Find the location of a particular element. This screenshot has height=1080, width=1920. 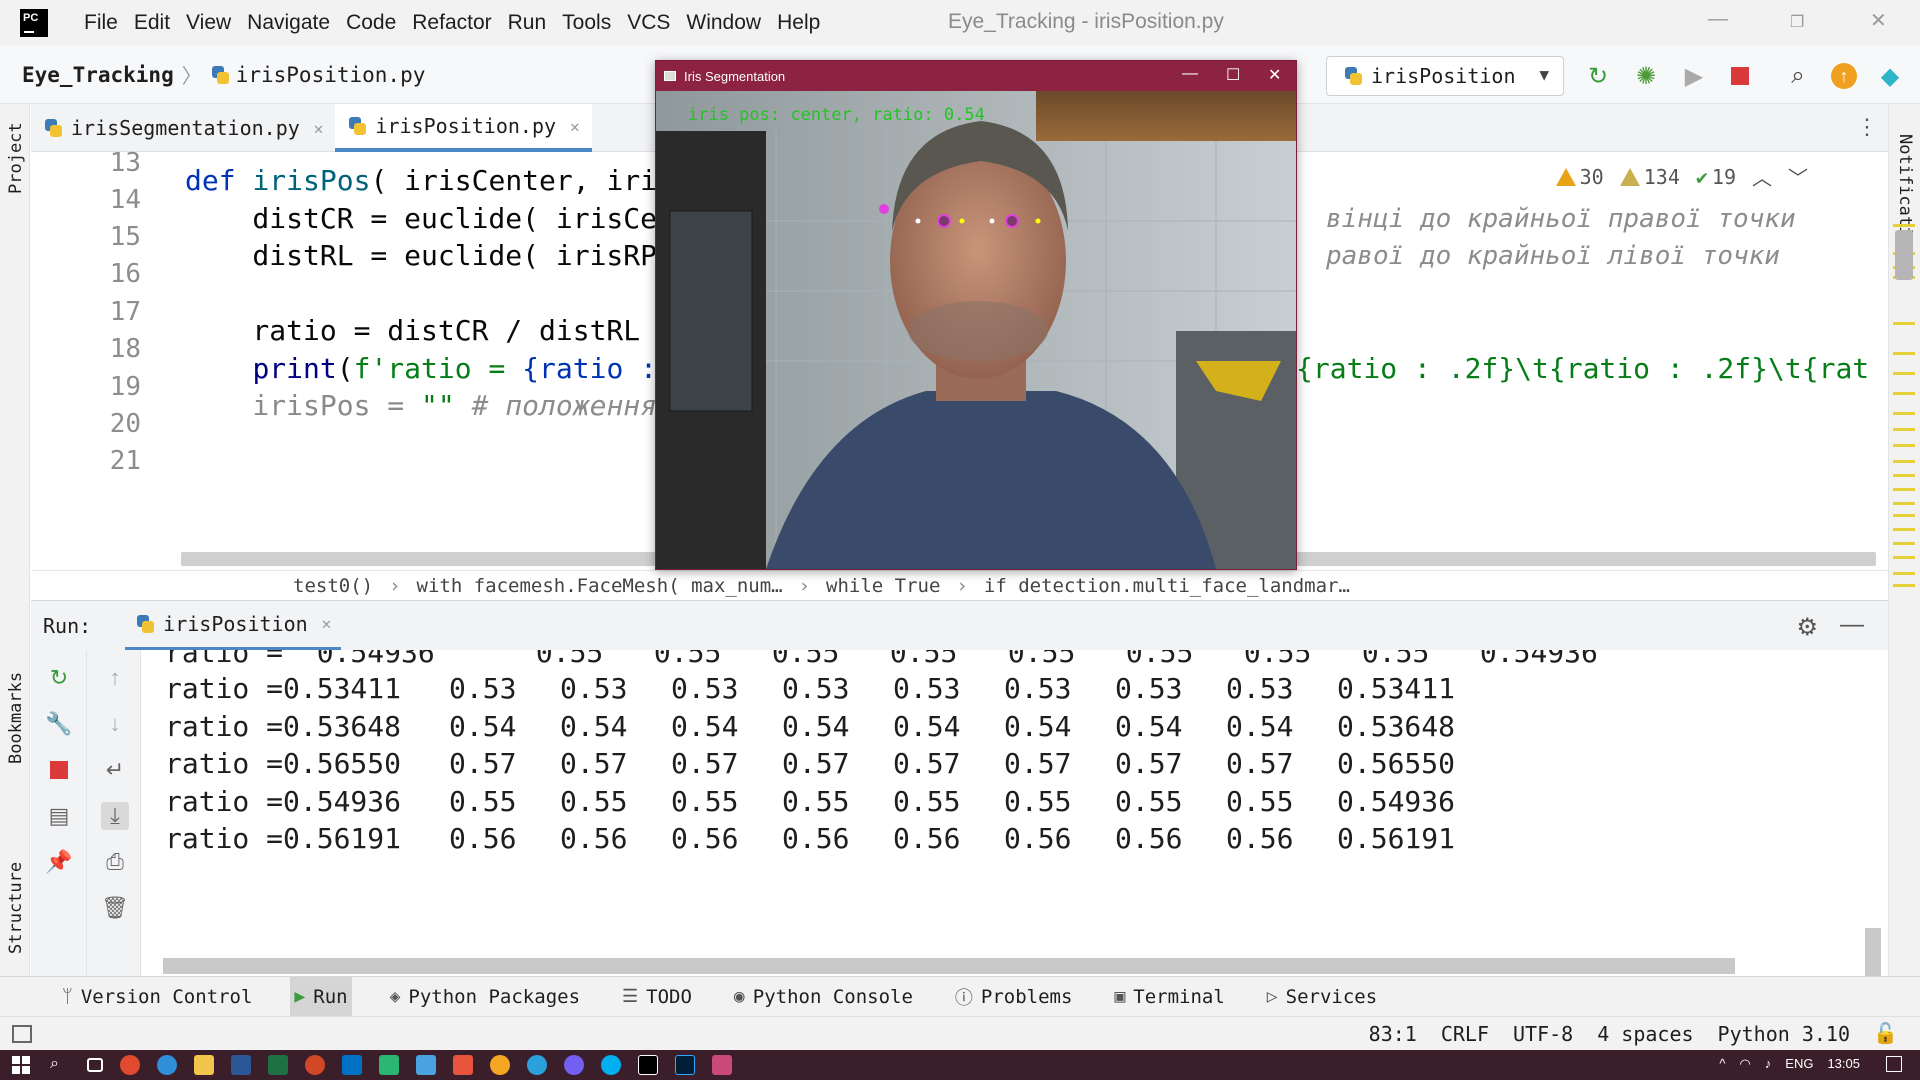

photoshop-icon is located at coordinates (685, 1065).